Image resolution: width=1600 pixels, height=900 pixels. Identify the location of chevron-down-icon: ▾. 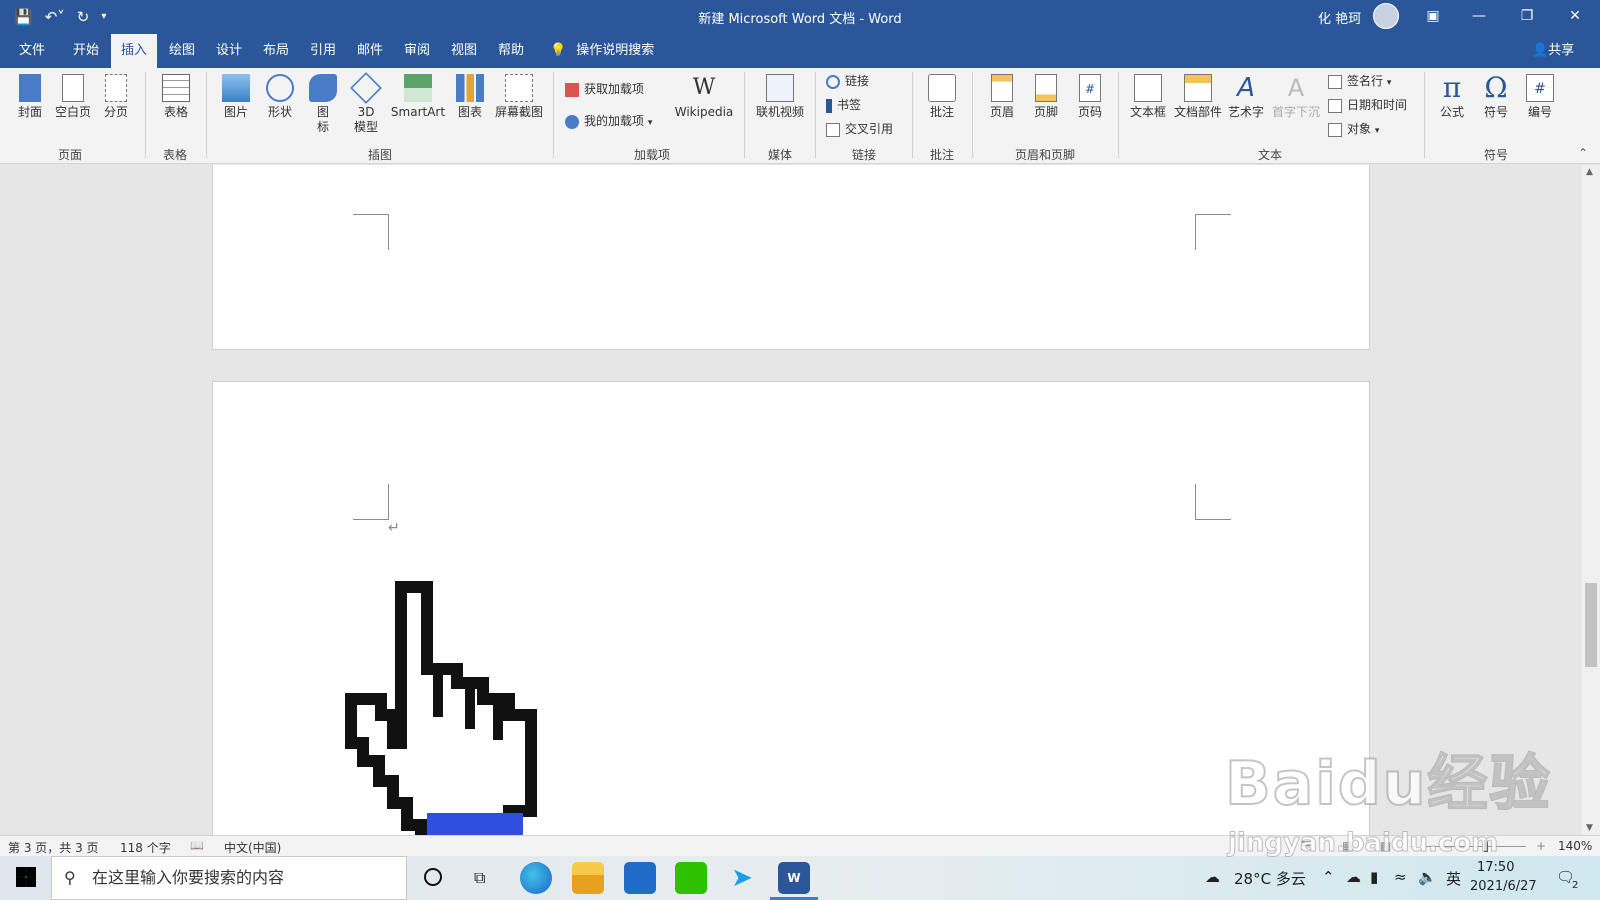
(1389, 83).